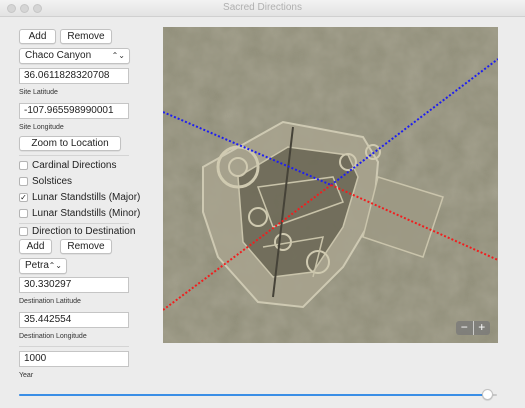 Image resolution: width=525 pixels, height=408 pixels. Describe the element at coordinates (70, 143) in the screenshot. I see `zoom-to-location-button: Zoom to Location` at that location.